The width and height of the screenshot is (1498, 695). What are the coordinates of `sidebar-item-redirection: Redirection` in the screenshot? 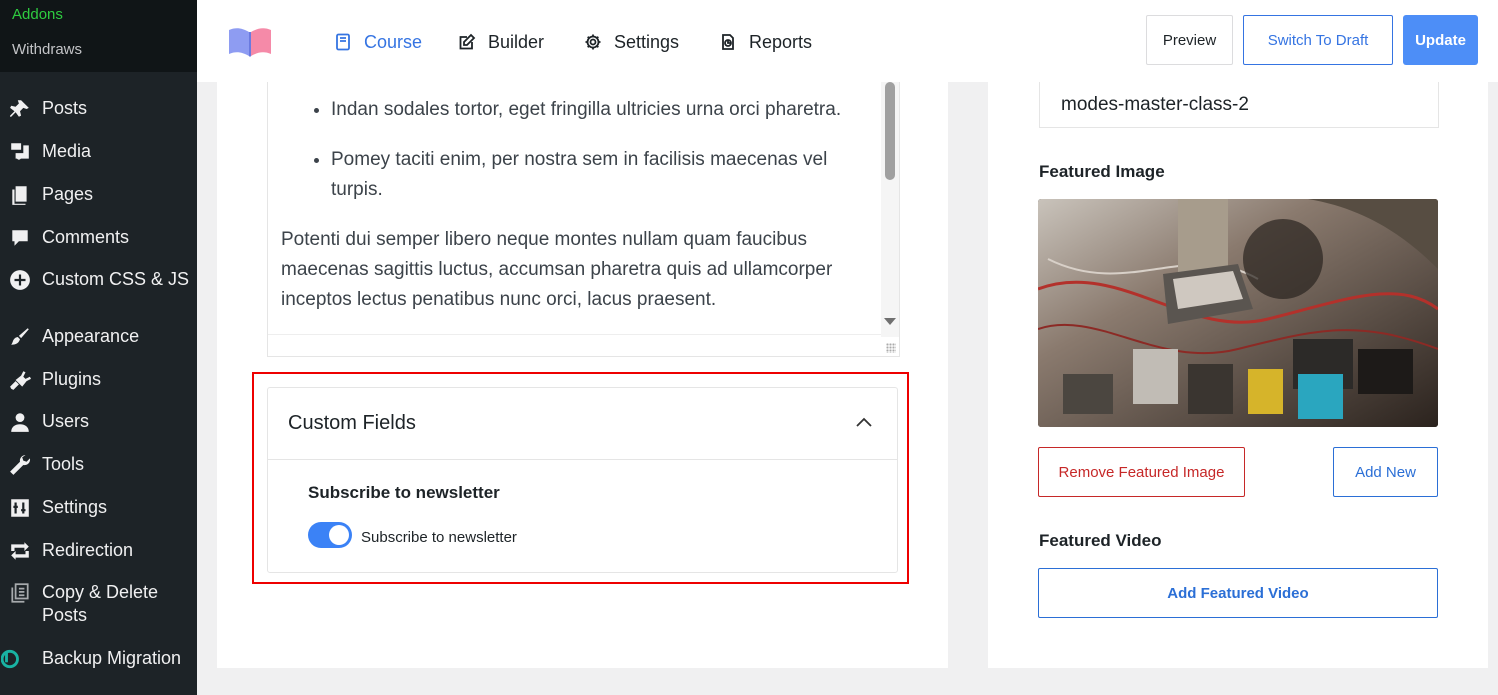 It's located at (98, 551).